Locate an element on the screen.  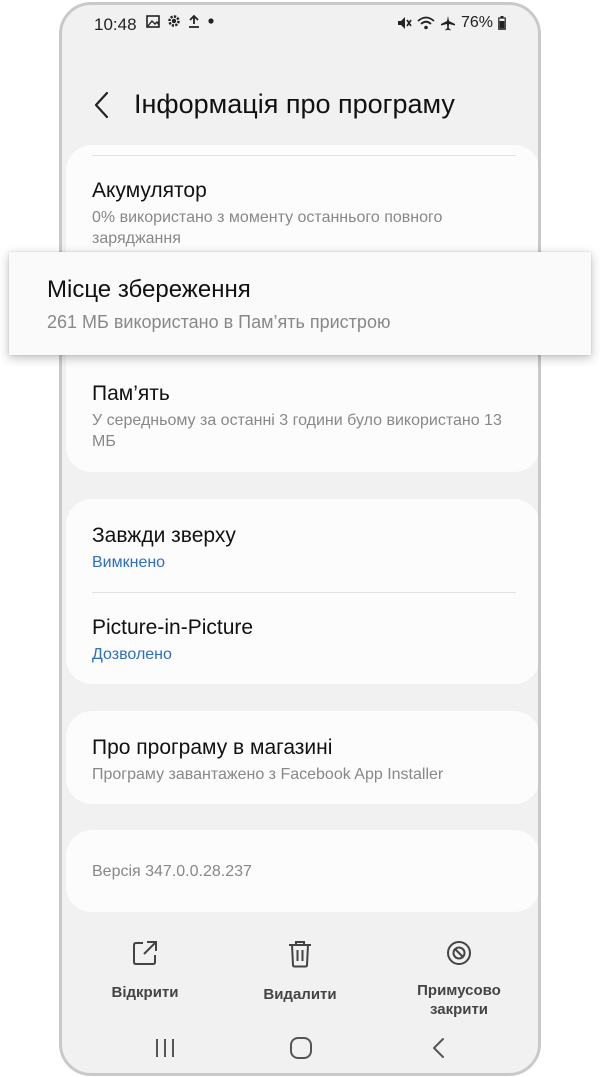
page-title: Інформація про програму is located at coordinates (294, 104).